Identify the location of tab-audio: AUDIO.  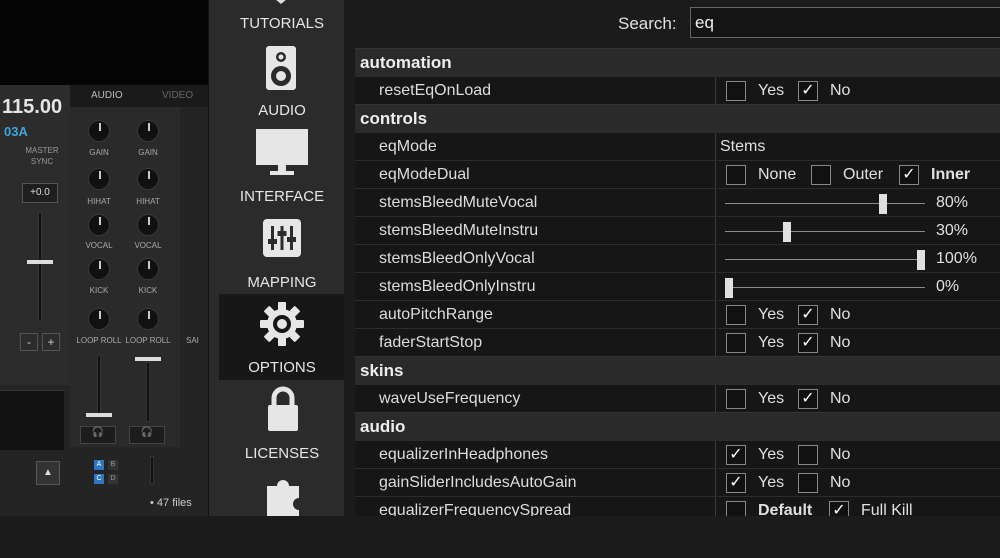
(107, 95).